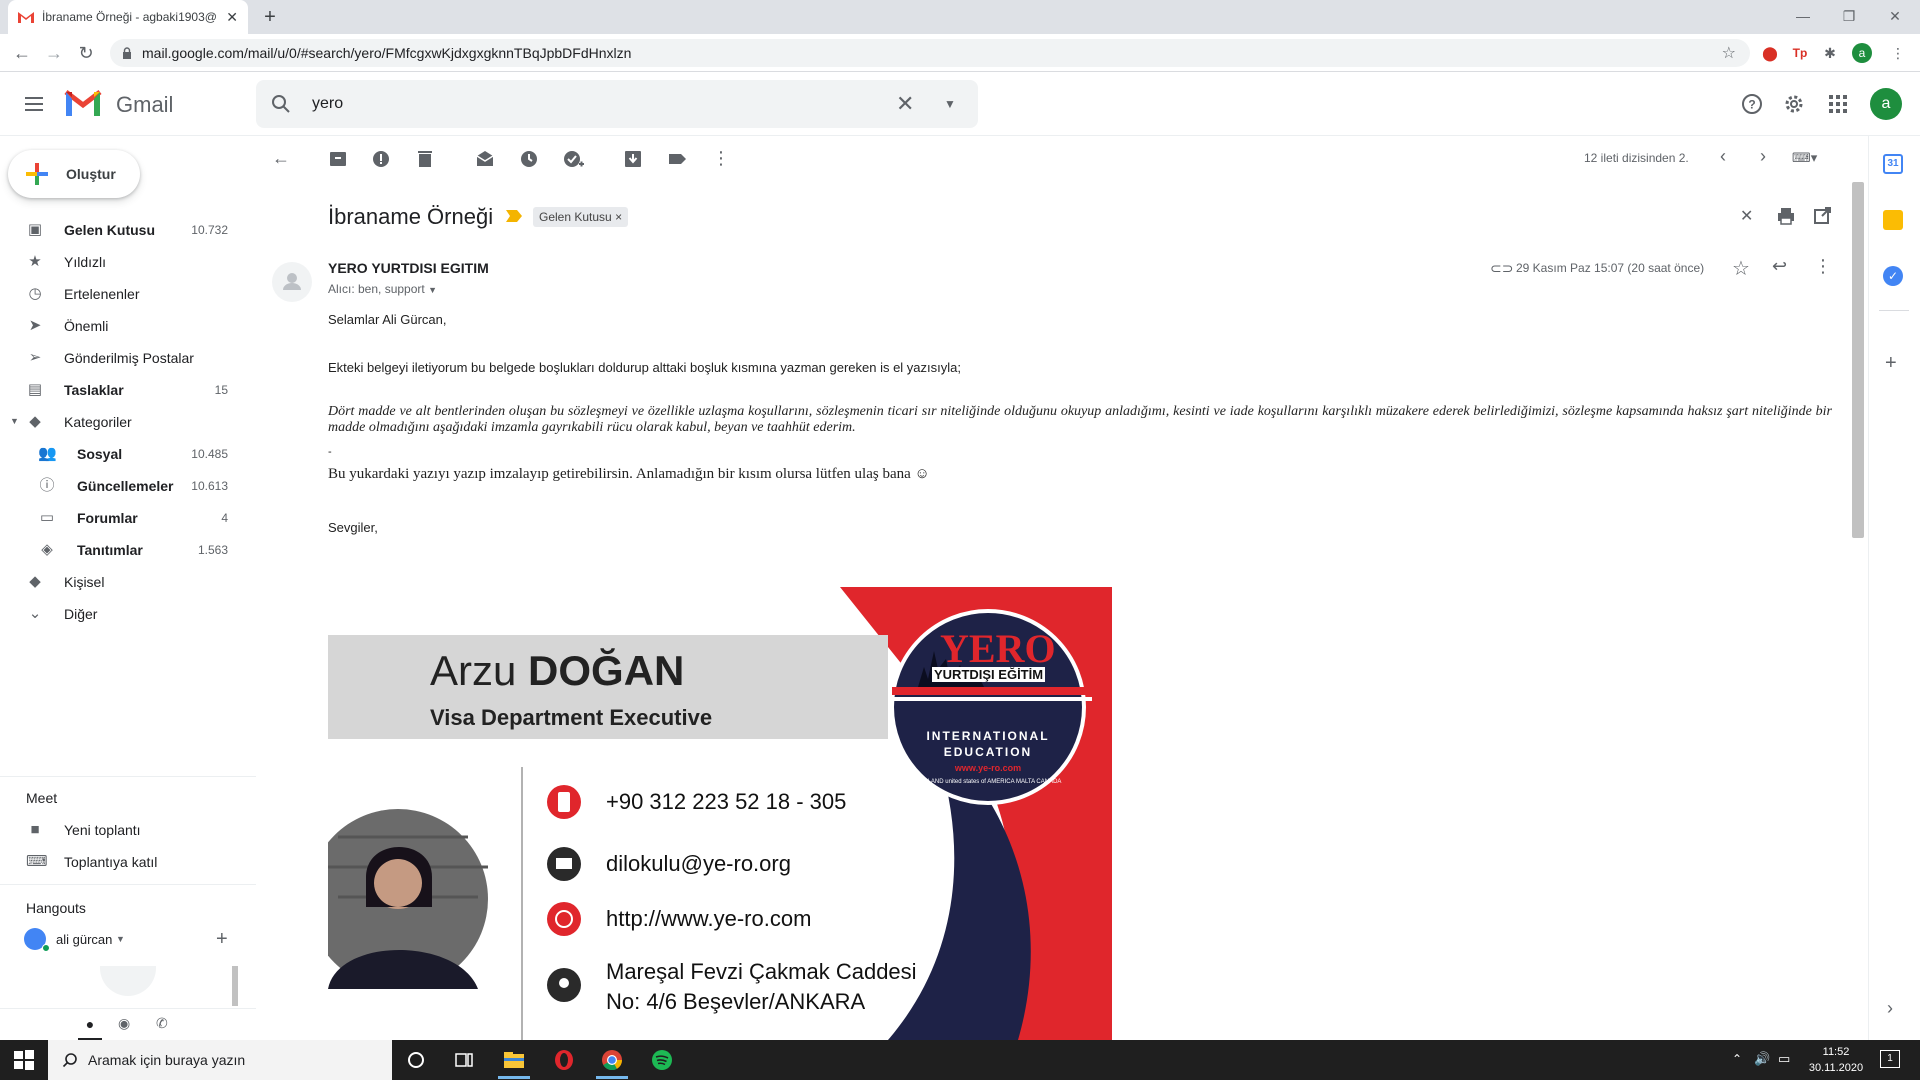 The height and width of the screenshot is (1080, 1920). I want to click on new-conversation-plus-icon: +, so click(222, 939).